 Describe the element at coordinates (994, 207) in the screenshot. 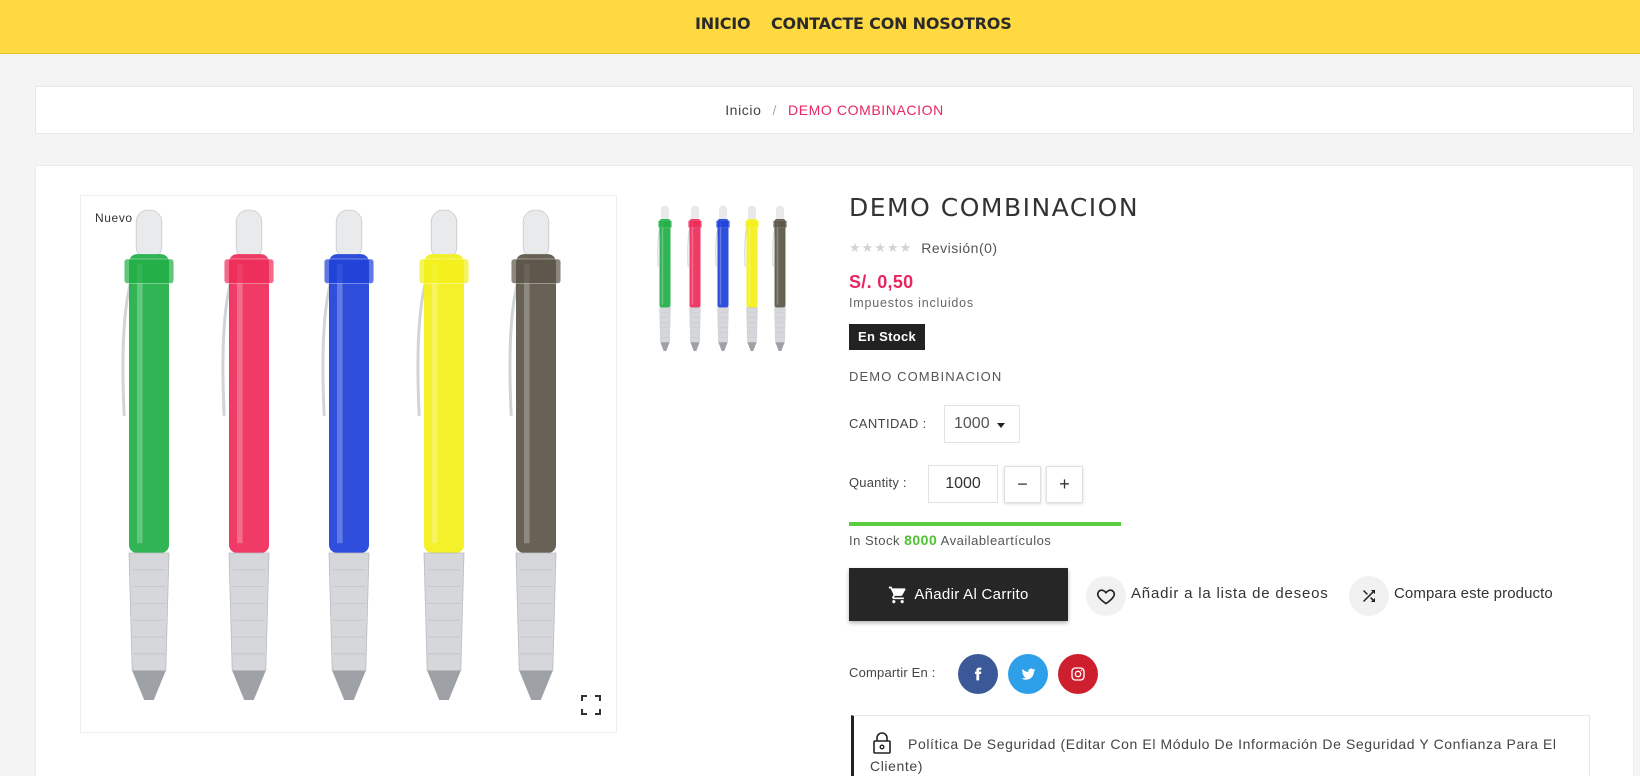

I see `product-title: DEMO COMBINACION` at that location.